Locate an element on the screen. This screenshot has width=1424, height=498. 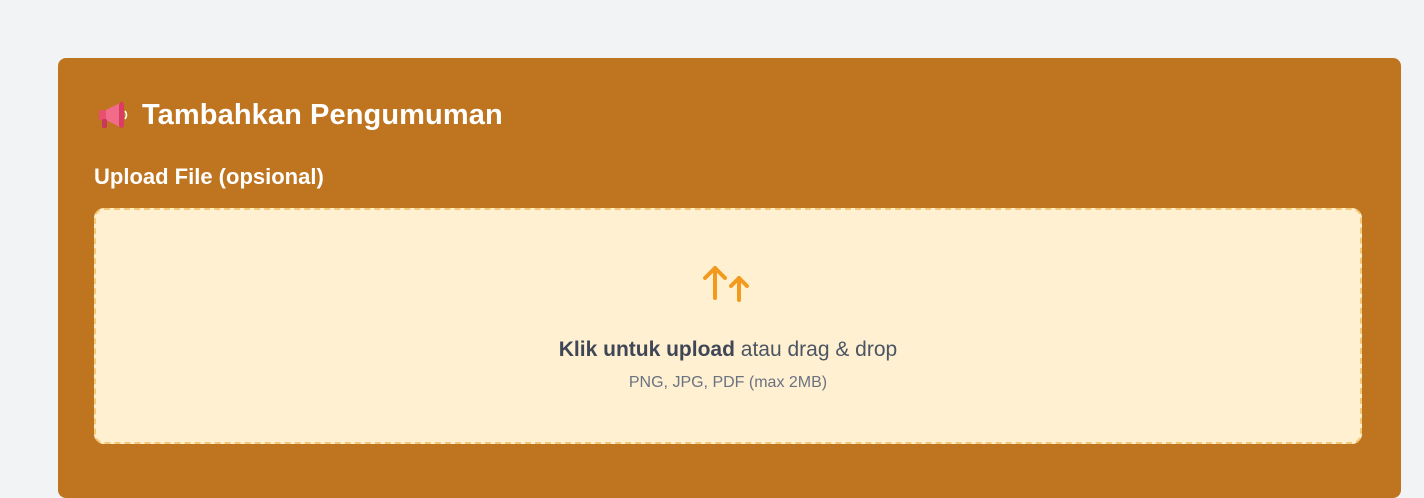
card-title: Tambahkan Pengumuman is located at coordinates (322, 114).